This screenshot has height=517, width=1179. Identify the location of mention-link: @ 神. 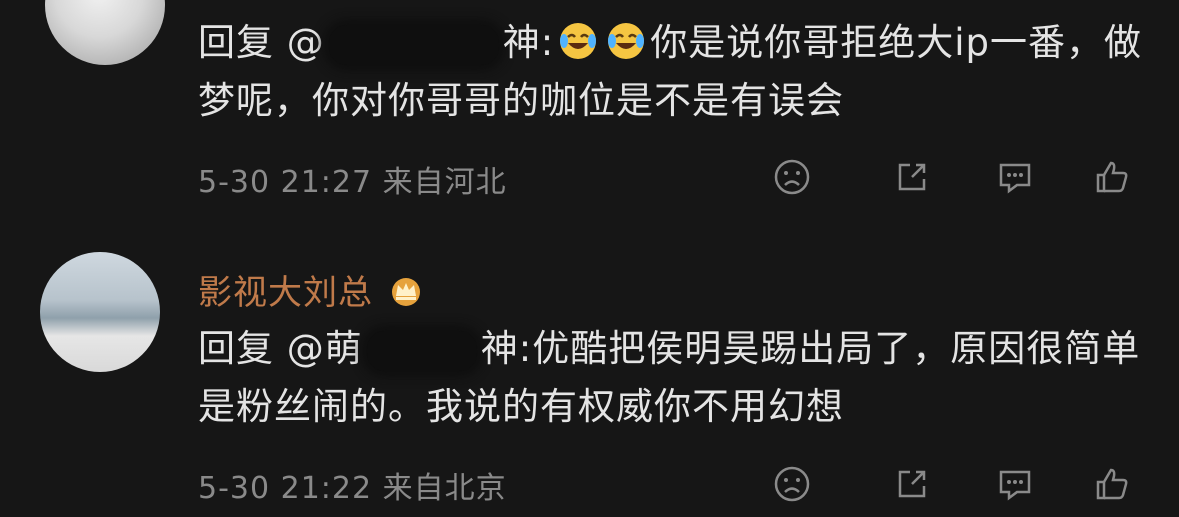
(414, 43).